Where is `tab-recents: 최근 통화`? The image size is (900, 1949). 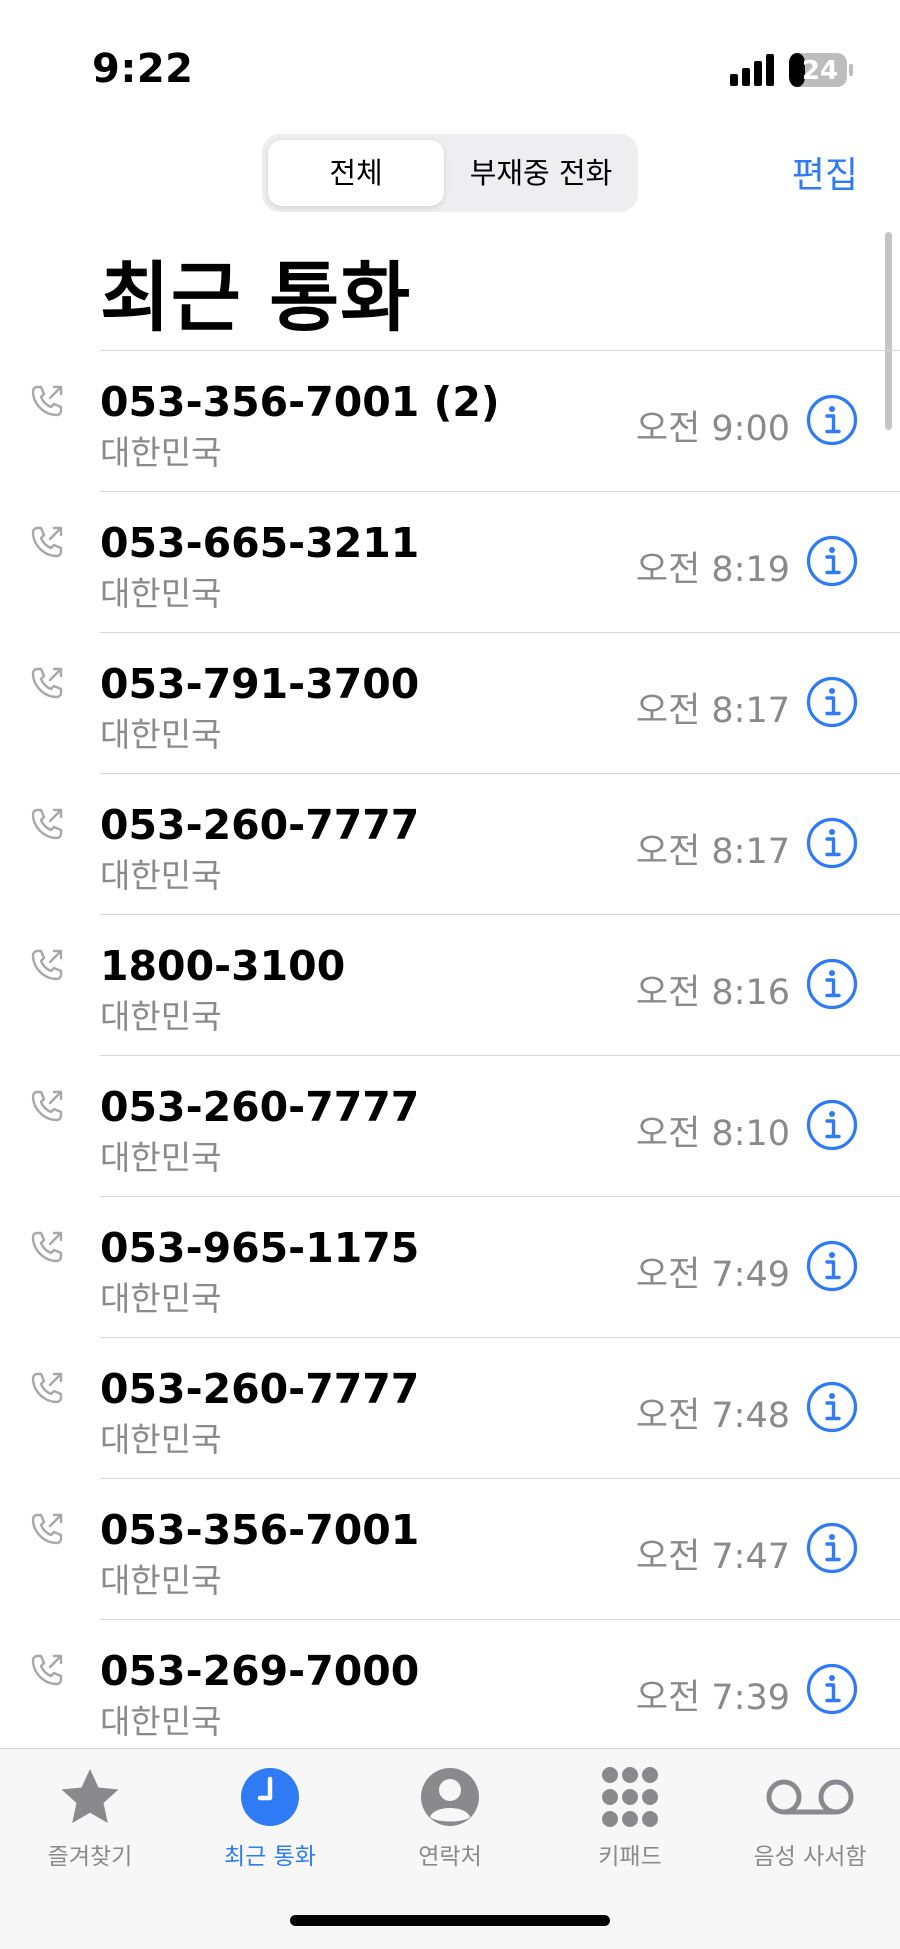
tab-recents: 최근 통화 is located at coordinates (270, 1820).